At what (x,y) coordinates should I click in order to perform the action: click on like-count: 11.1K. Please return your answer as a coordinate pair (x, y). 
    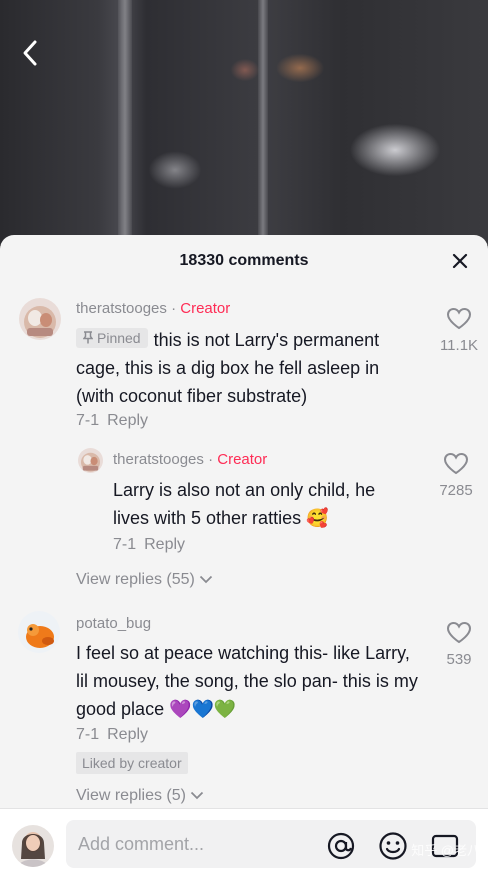
    Looking at the image, I should click on (459, 345).